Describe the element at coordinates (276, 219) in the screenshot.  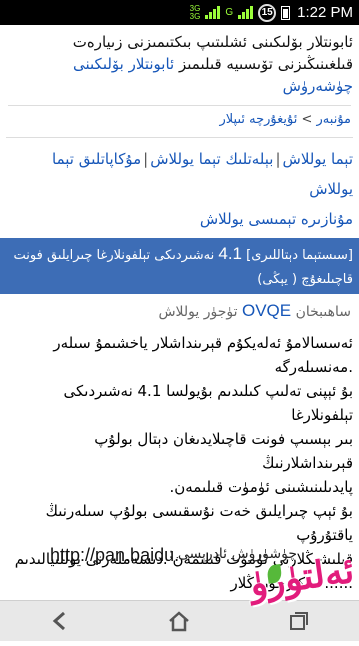
I see `action-post-debate-topic: مۇنازىرە تېمىسى يوللاش` at that location.